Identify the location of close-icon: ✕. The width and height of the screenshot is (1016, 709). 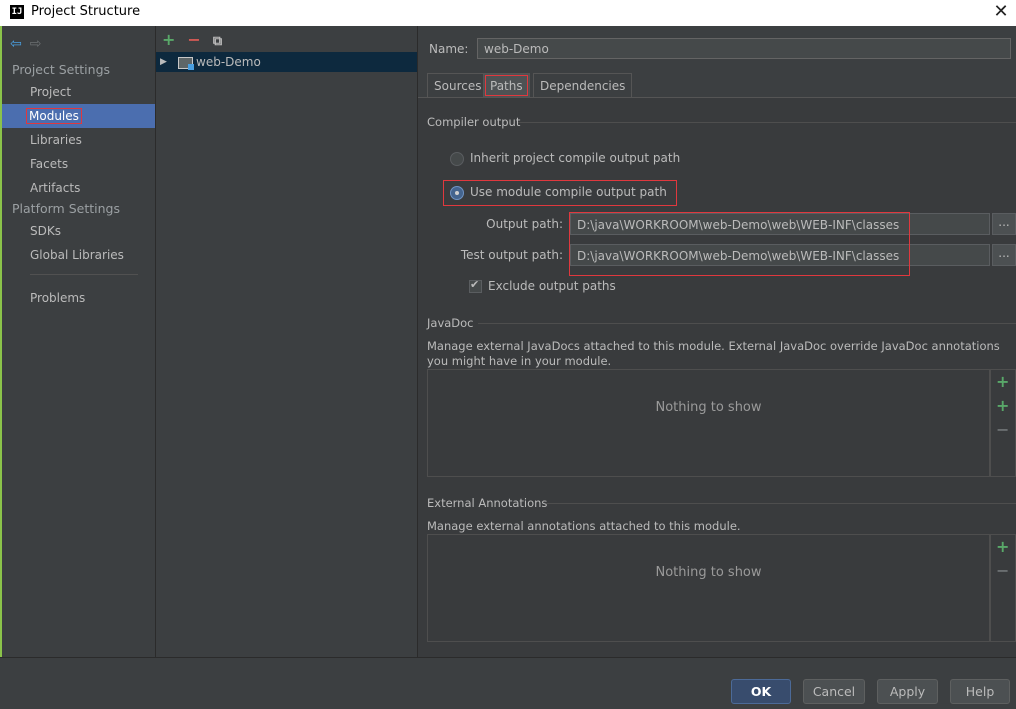
(1001, 11).